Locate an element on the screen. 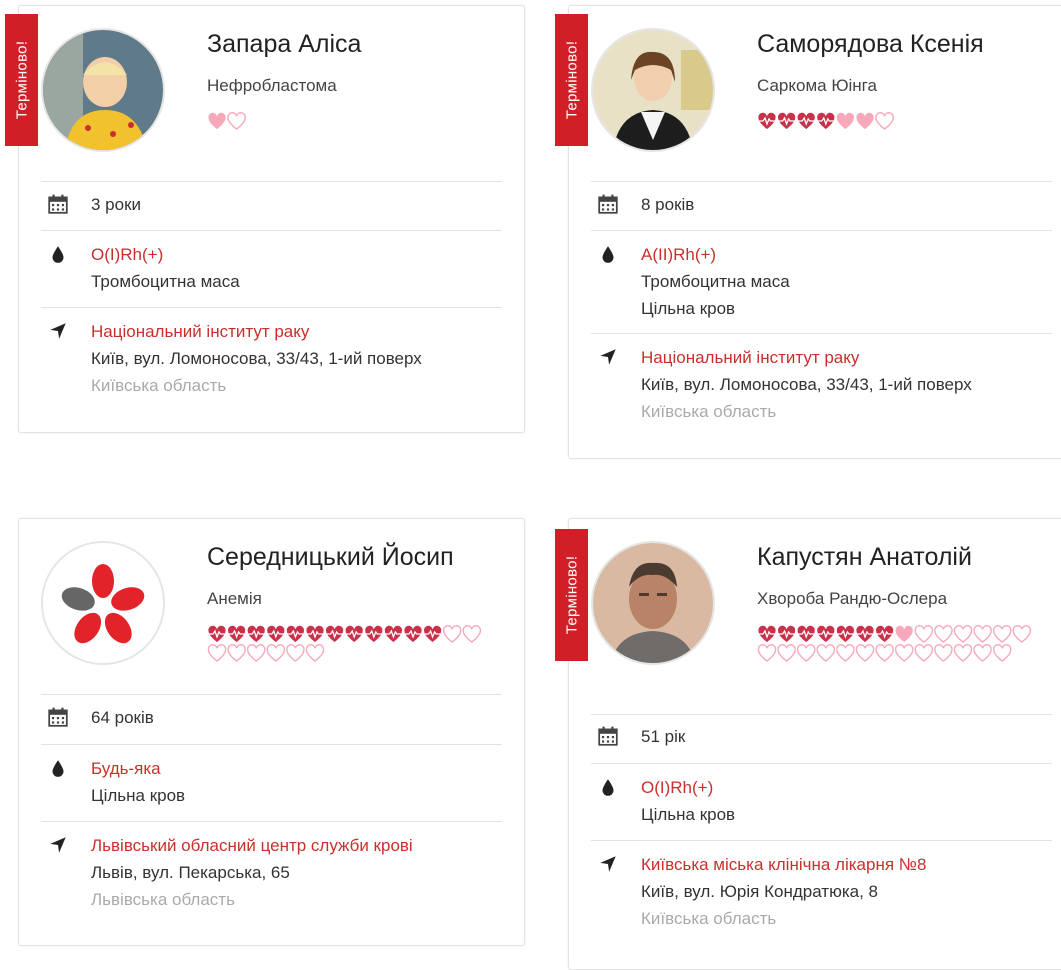  diagnosis: Саркома Юінга is located at coordinates (817, 85).